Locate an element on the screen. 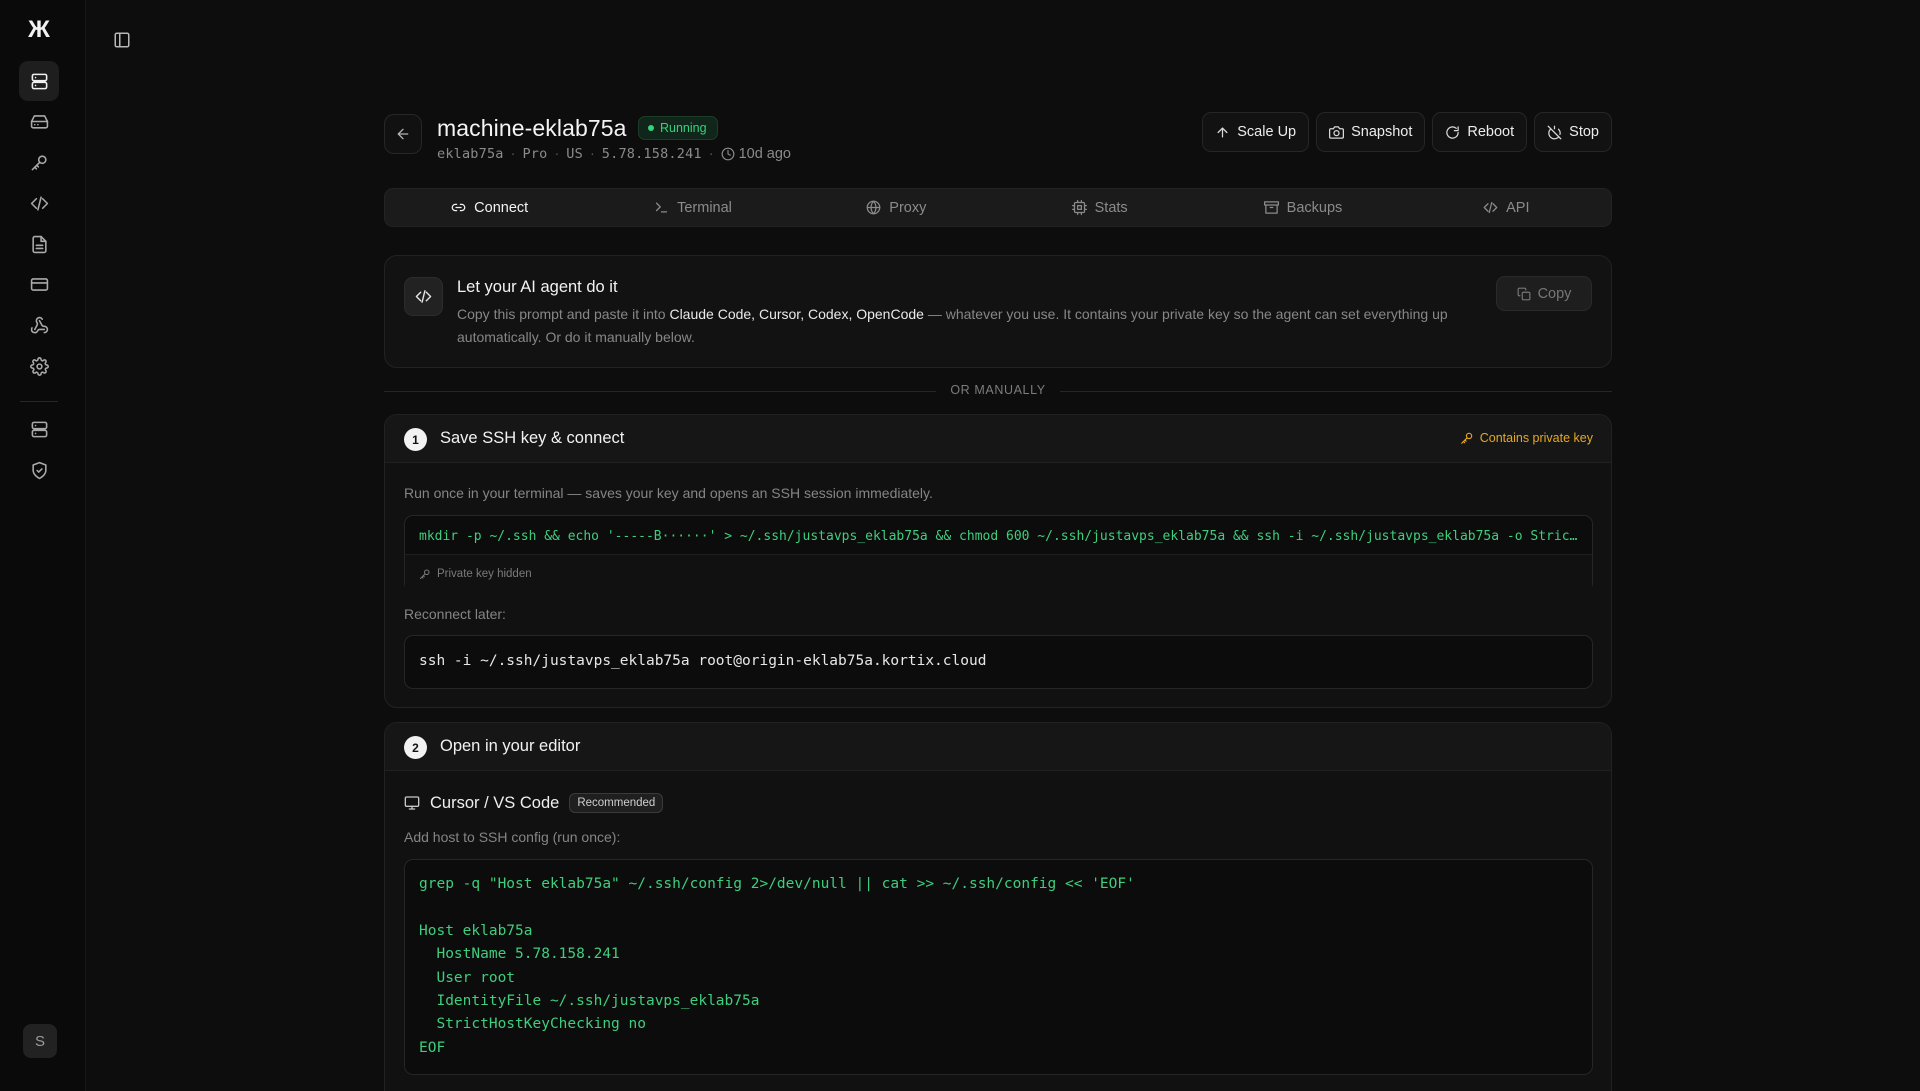 The image size is (1920, 1091). tab-connect: Connect is located at coordinates (489, 207).